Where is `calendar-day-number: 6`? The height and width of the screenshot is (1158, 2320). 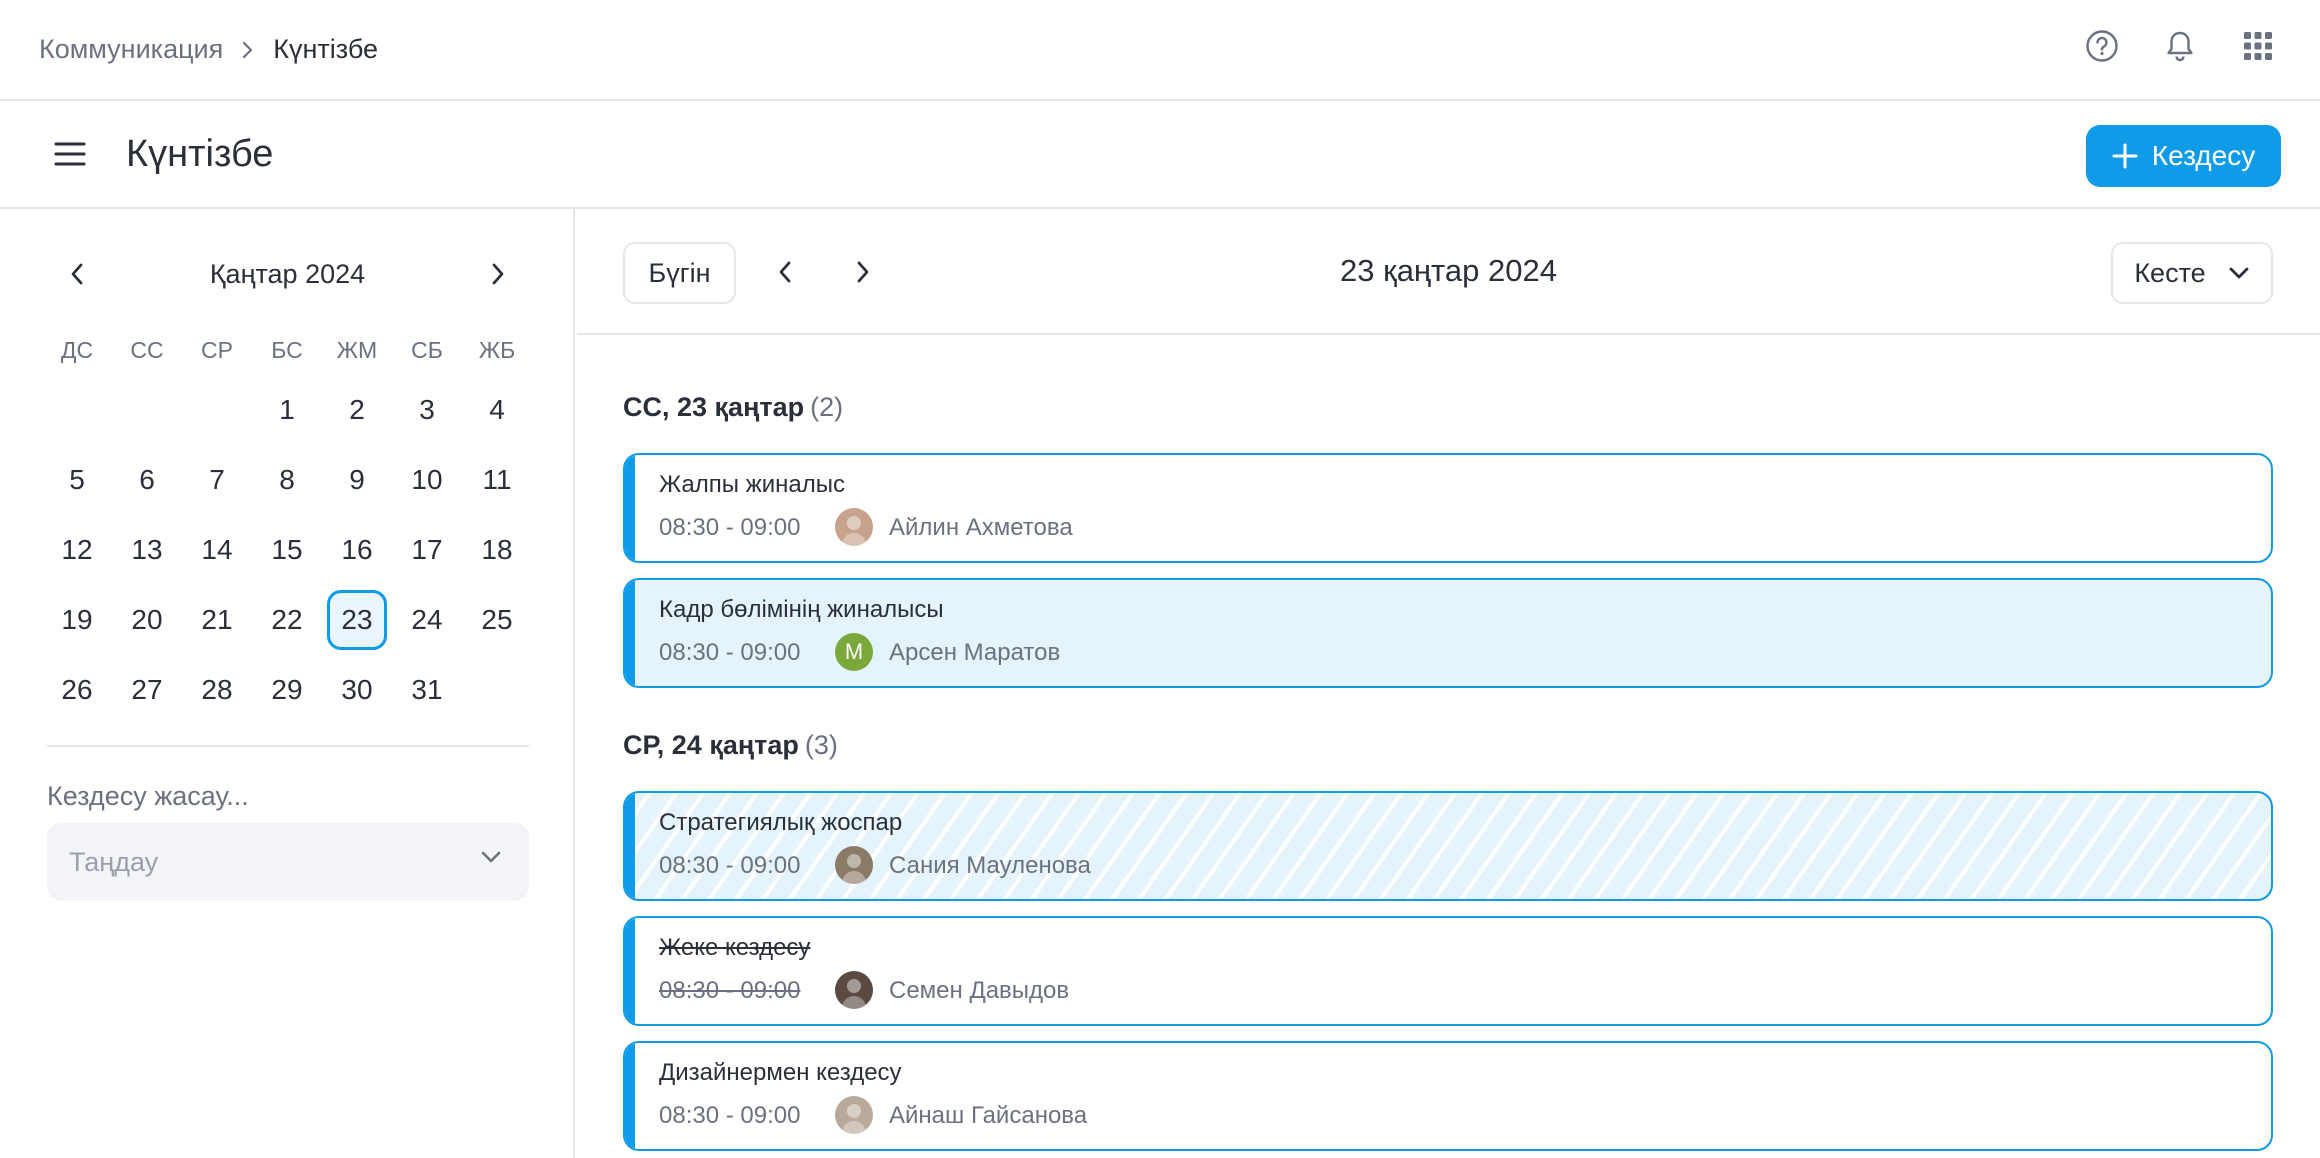
calendar-day-number: 6 is located at coordinates (147, 479).